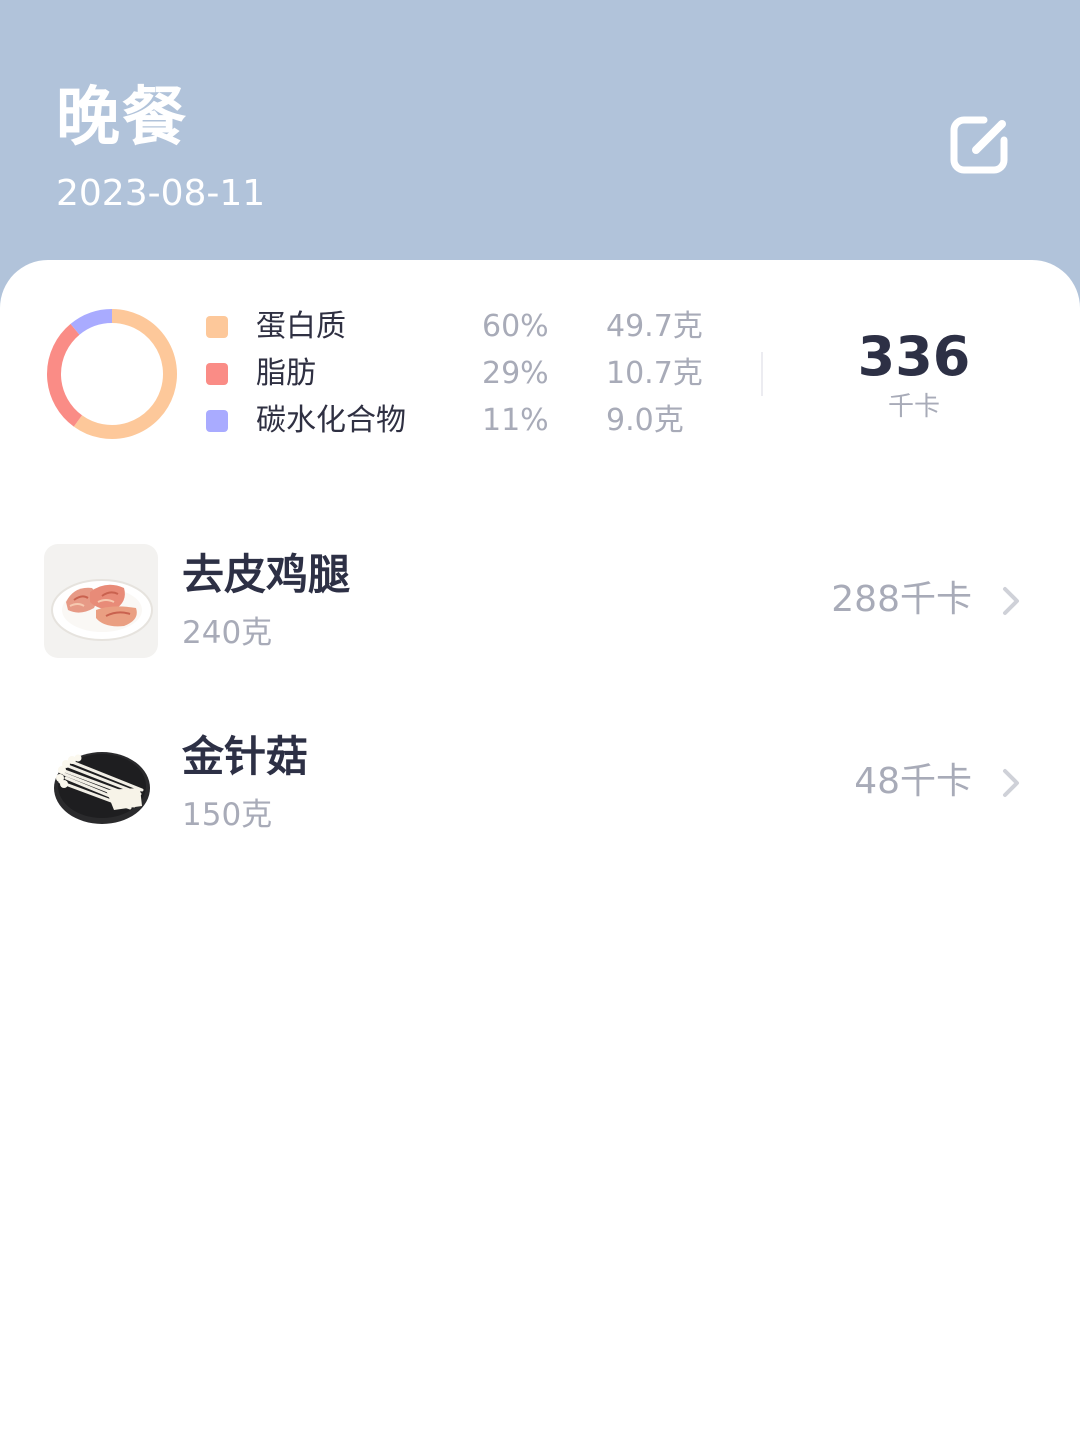  I want to click on meal-date: 2023-08-11, so click(161, 193).